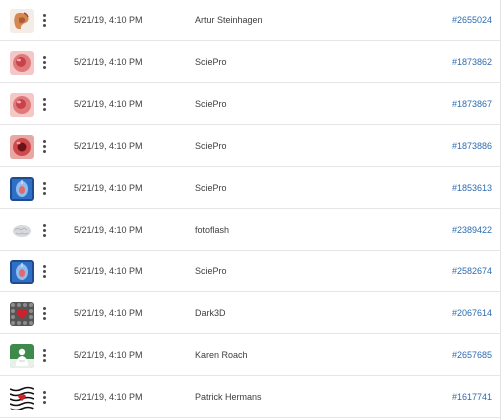  I want to click on list-item: 5/21/19, 4:10 PM SciePro #1873867, so click(250, 104).